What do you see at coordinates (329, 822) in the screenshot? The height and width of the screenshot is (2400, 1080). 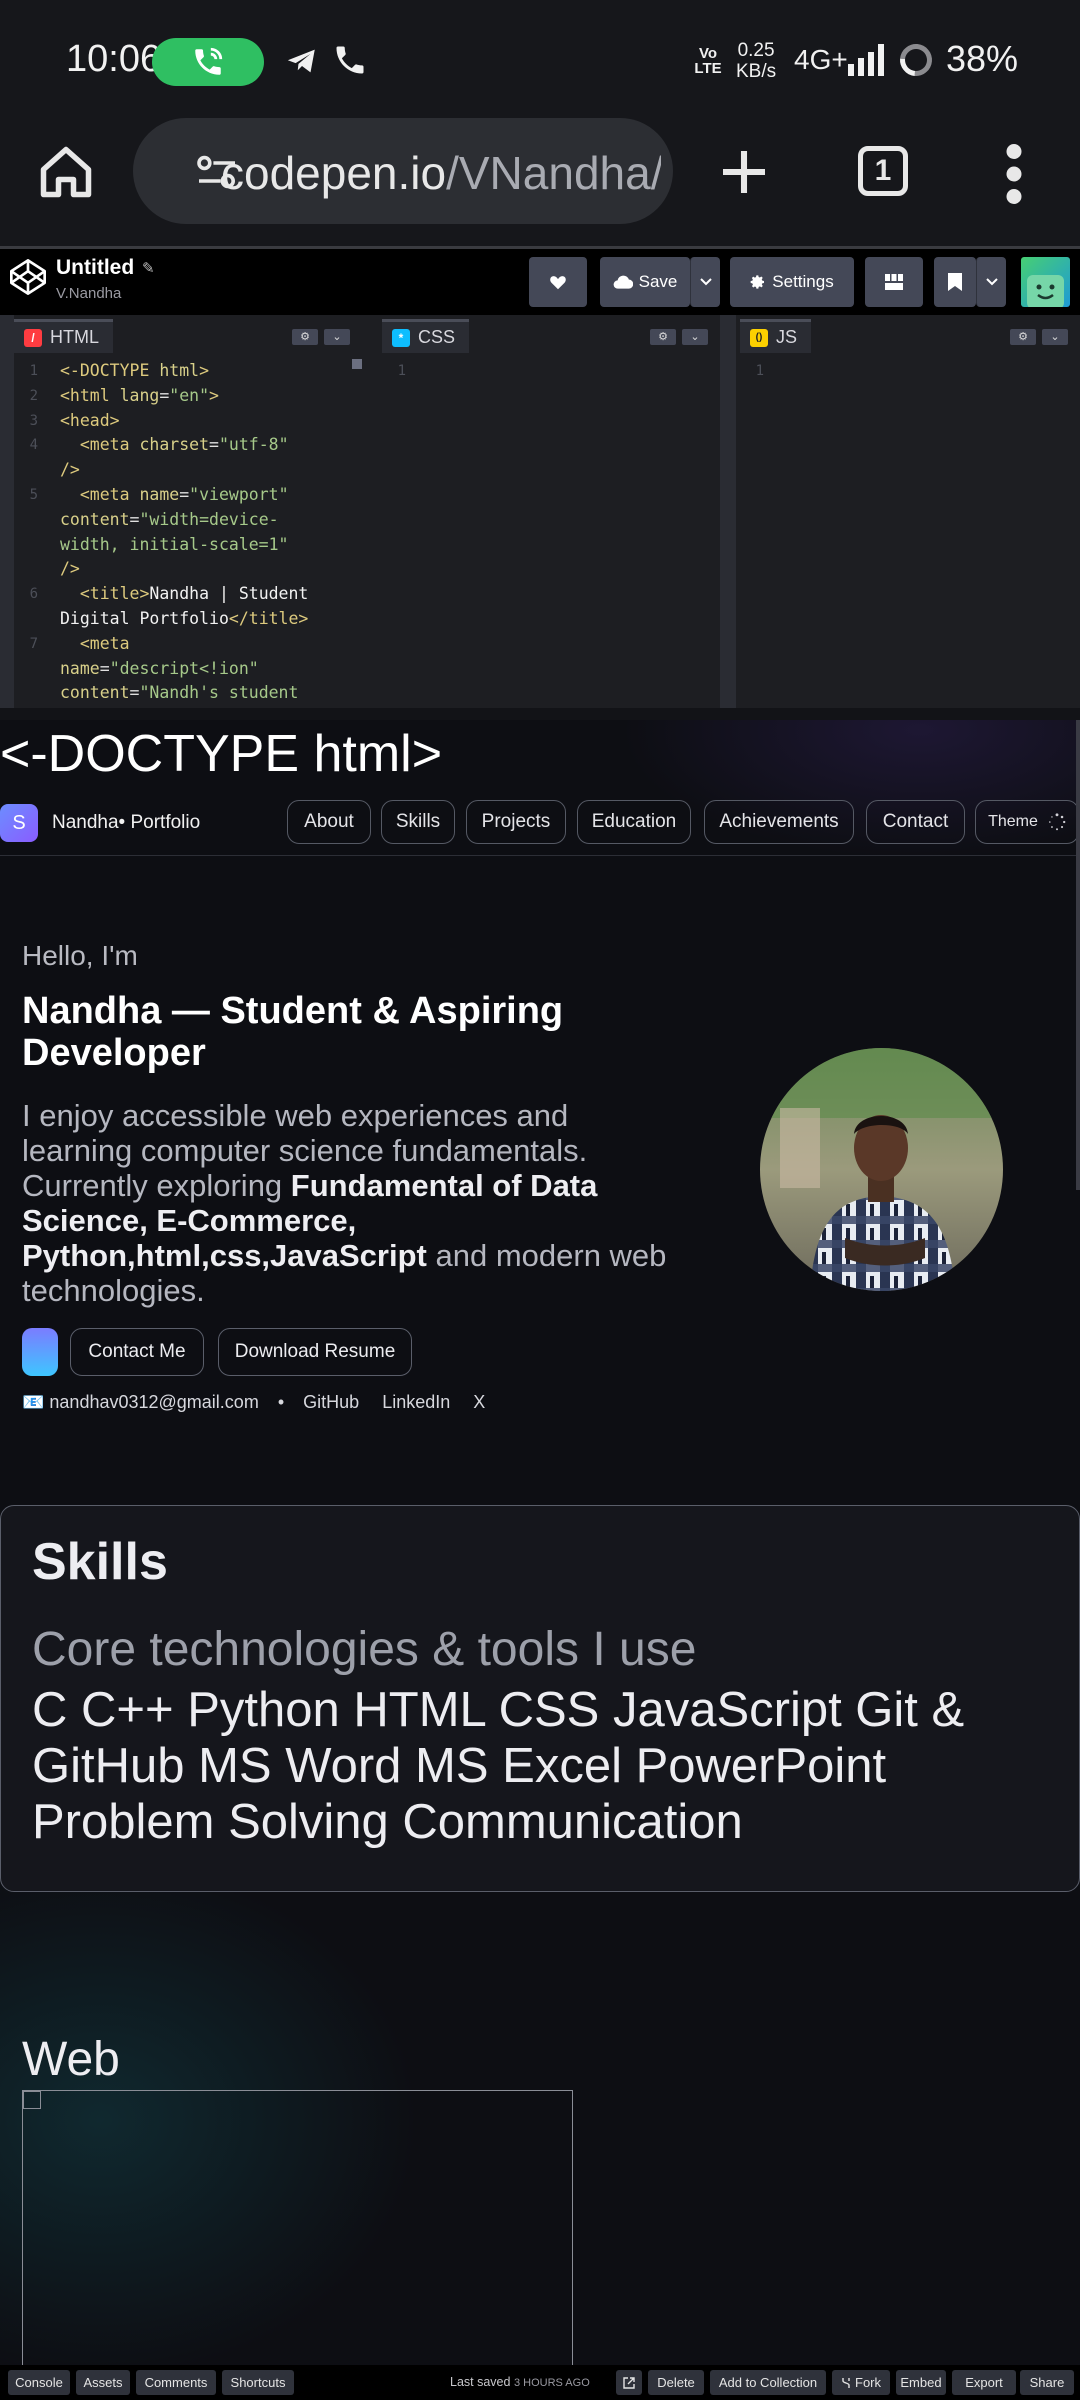 I see `nav-link-about: About` at bounding box center [329, 822].